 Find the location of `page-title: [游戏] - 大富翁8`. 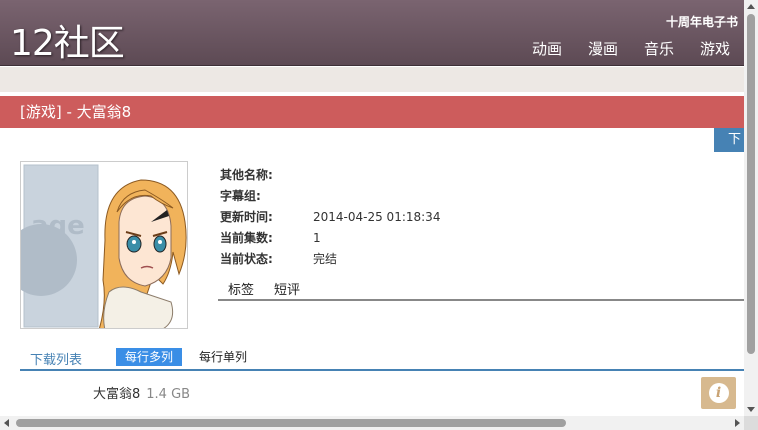

page-title: [游戏] - 大富翁8 is located at coordinates (372, 112).